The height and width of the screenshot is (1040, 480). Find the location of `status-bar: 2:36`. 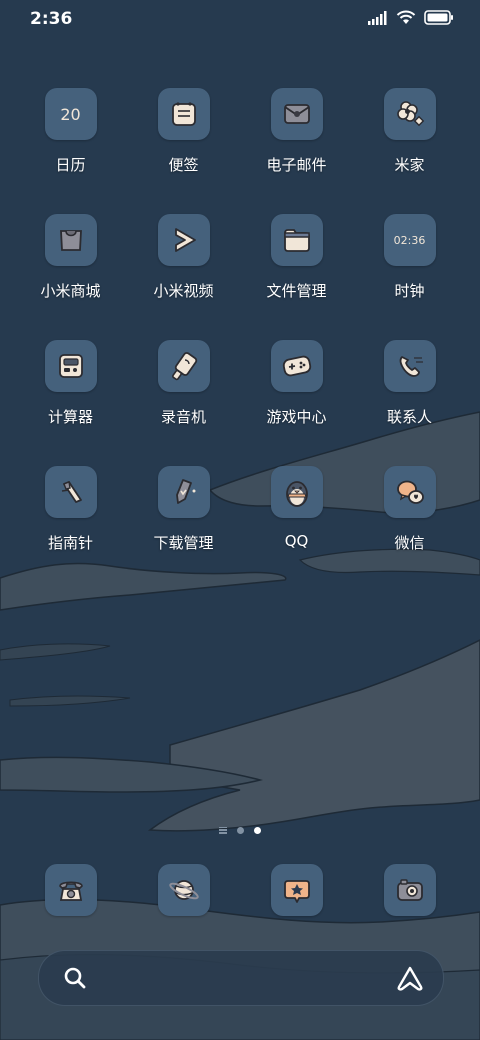

status-bar: 2:36 is located at coordinates (240, 19).